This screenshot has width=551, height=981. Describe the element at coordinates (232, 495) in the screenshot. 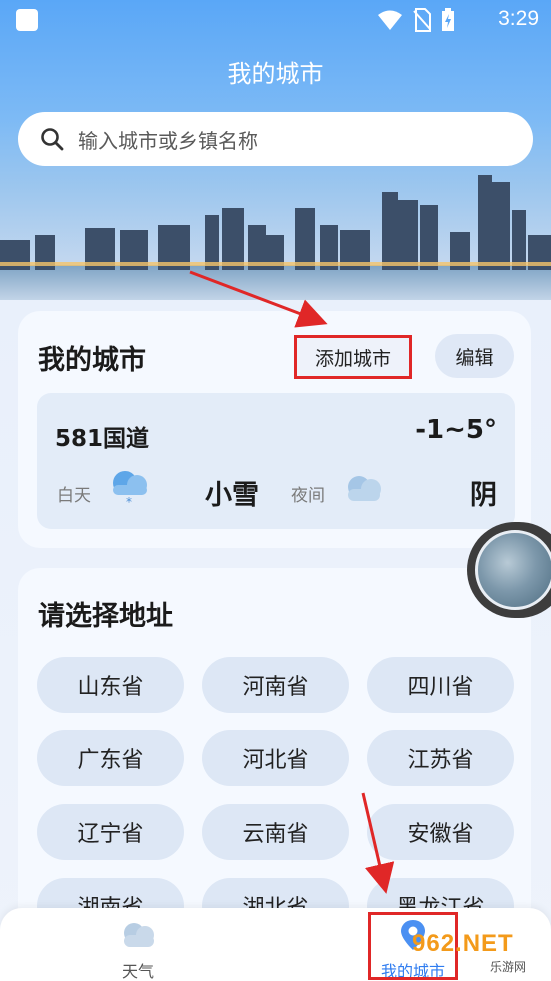

I see `day-weather: 小雪` at that location.